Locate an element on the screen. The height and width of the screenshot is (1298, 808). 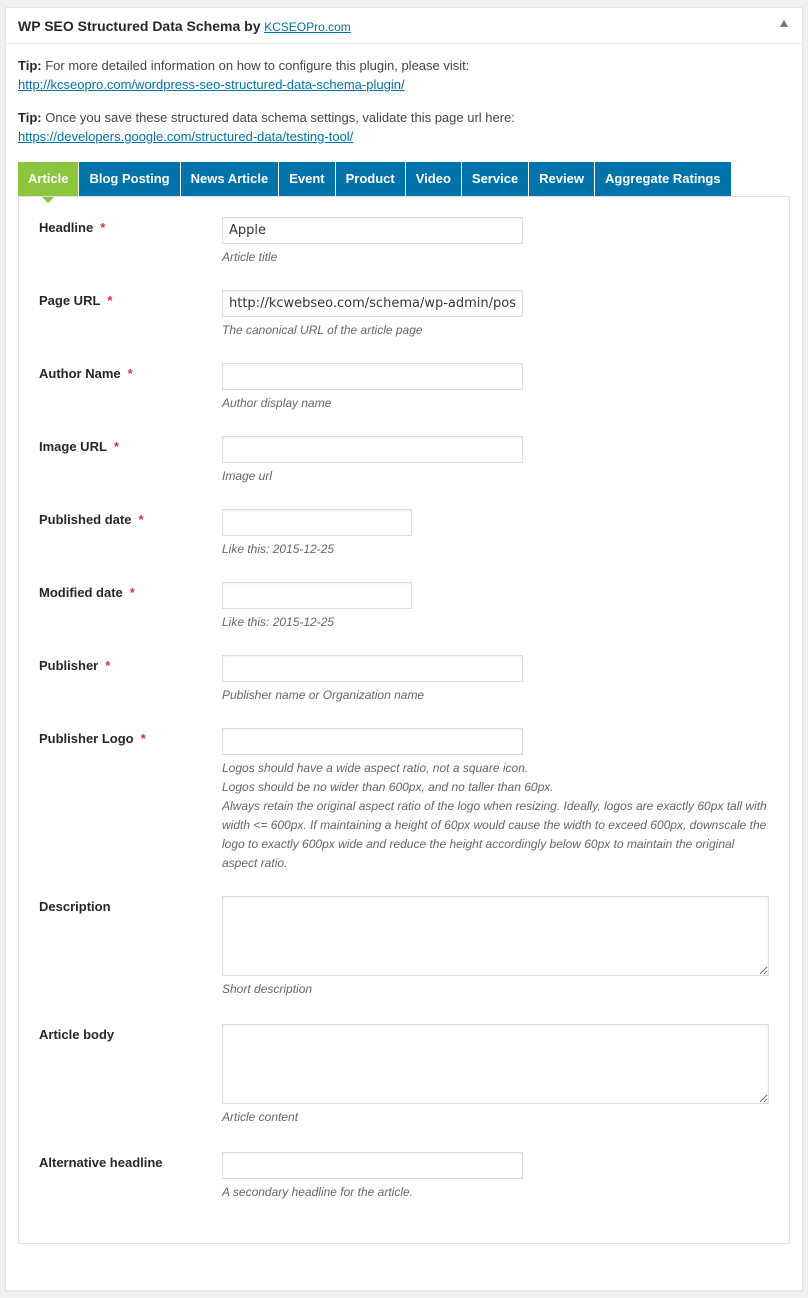
publisher-input is located at coordinates (372, 668).